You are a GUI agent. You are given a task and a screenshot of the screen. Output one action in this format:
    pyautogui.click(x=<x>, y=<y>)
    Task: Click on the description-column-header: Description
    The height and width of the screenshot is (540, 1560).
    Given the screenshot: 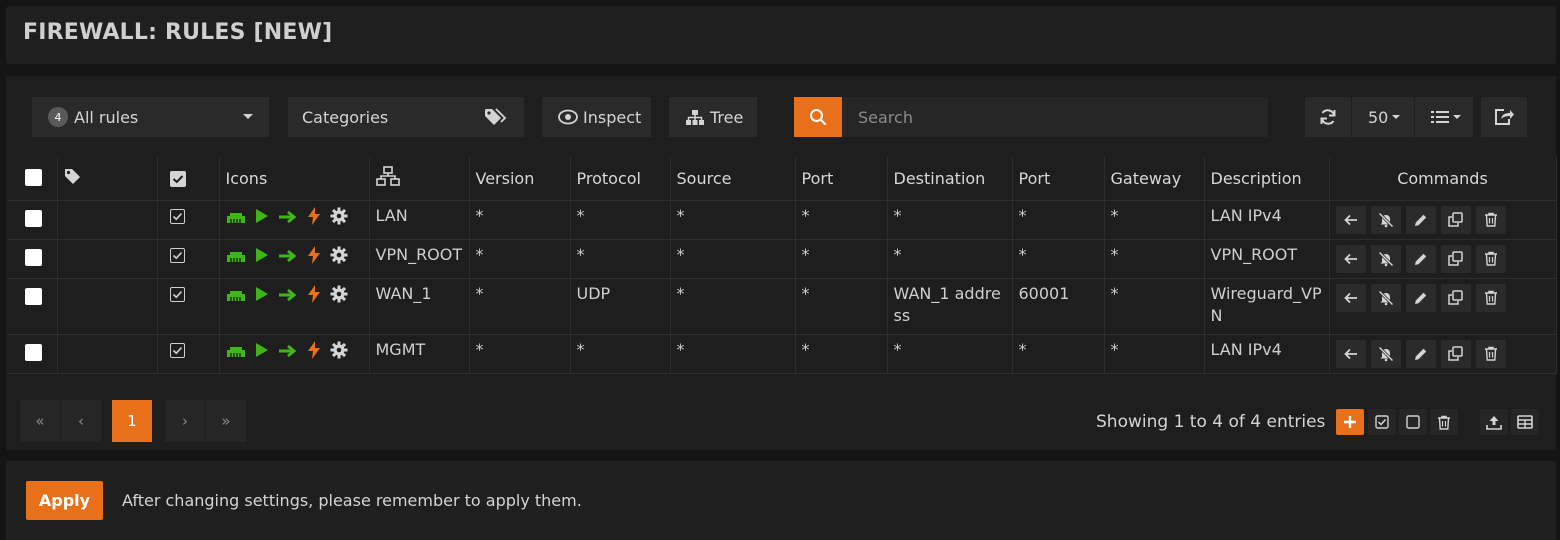 What is the action you would take?
    pyautogui.click(x=1267, y=179)
    